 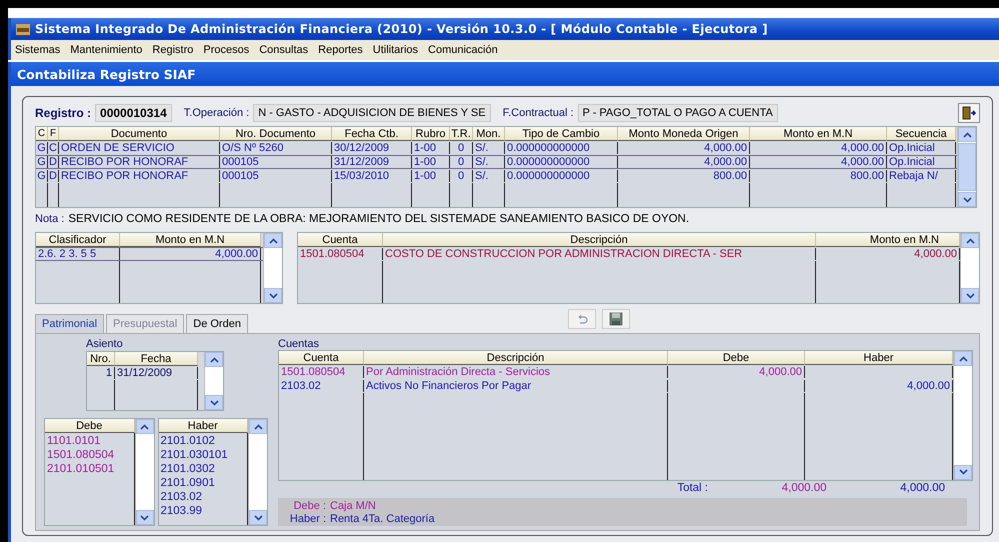 I want to click on undo-button, so click(x=582, y=319).